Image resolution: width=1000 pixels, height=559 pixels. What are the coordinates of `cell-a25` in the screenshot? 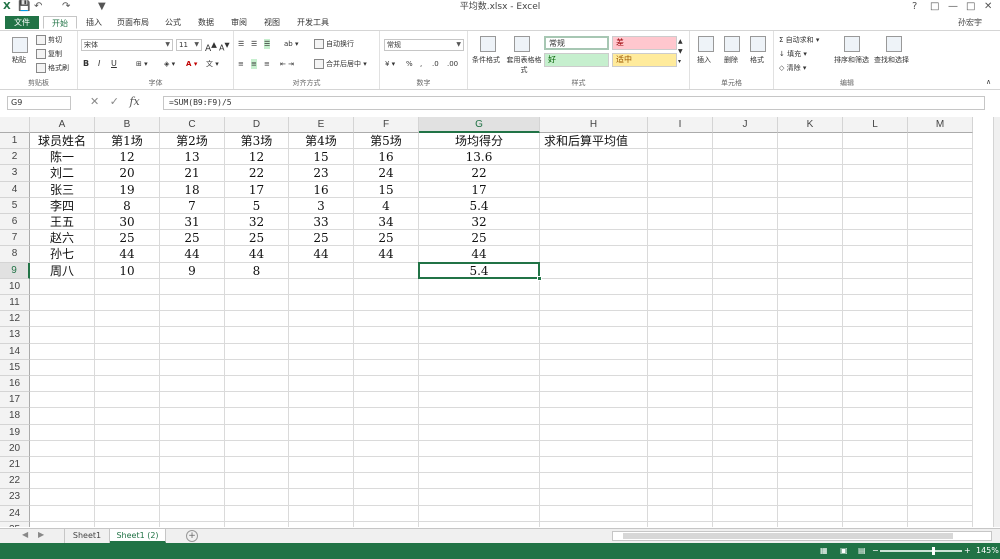 It's located at (62, 524).